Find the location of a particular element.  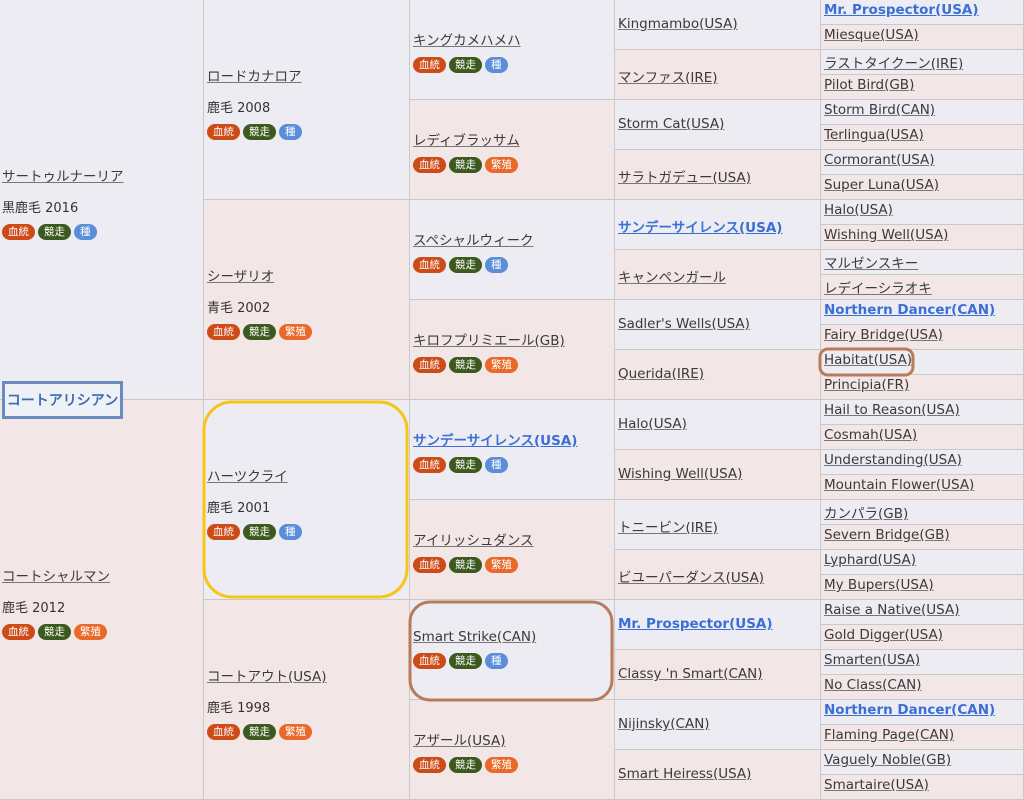

horse-name-link: Sadler's Wells(USA) is located at coordinates (684, 324).